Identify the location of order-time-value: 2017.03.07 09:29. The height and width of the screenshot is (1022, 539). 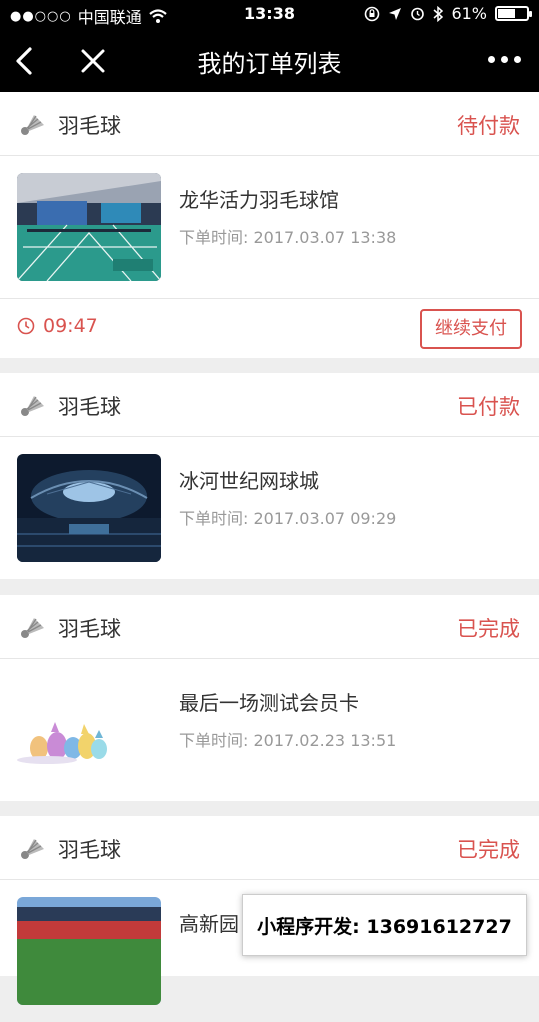
(325, 518).